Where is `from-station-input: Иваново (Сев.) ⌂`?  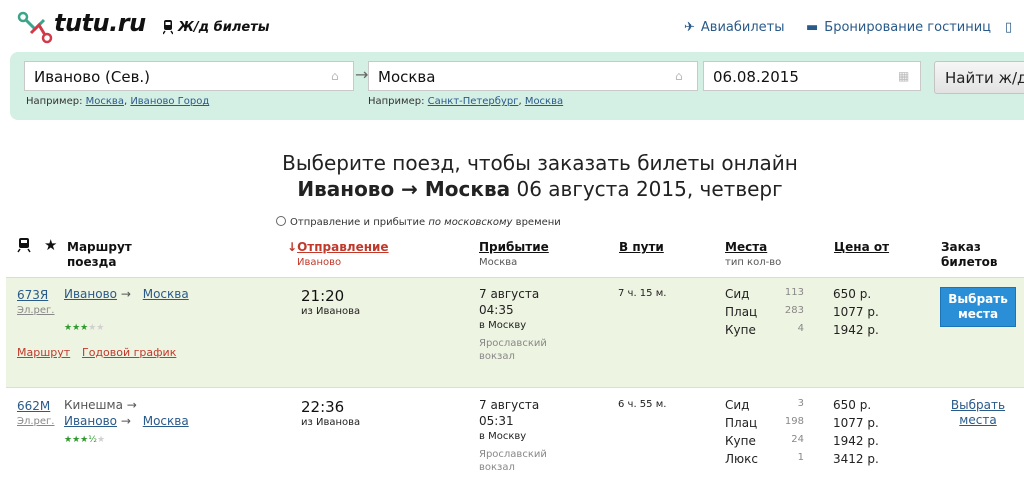
from-station-input: Иваново (Сев.) ⌂ is located at coordinates (189, 76).